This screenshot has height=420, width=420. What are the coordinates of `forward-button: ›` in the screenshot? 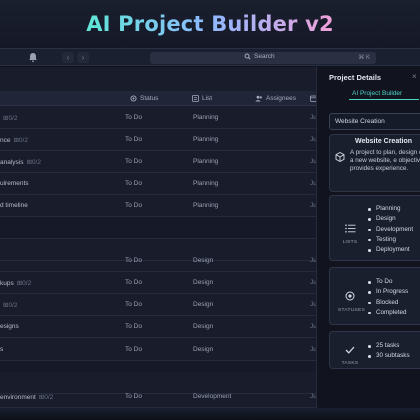 It's located at (83, 57).